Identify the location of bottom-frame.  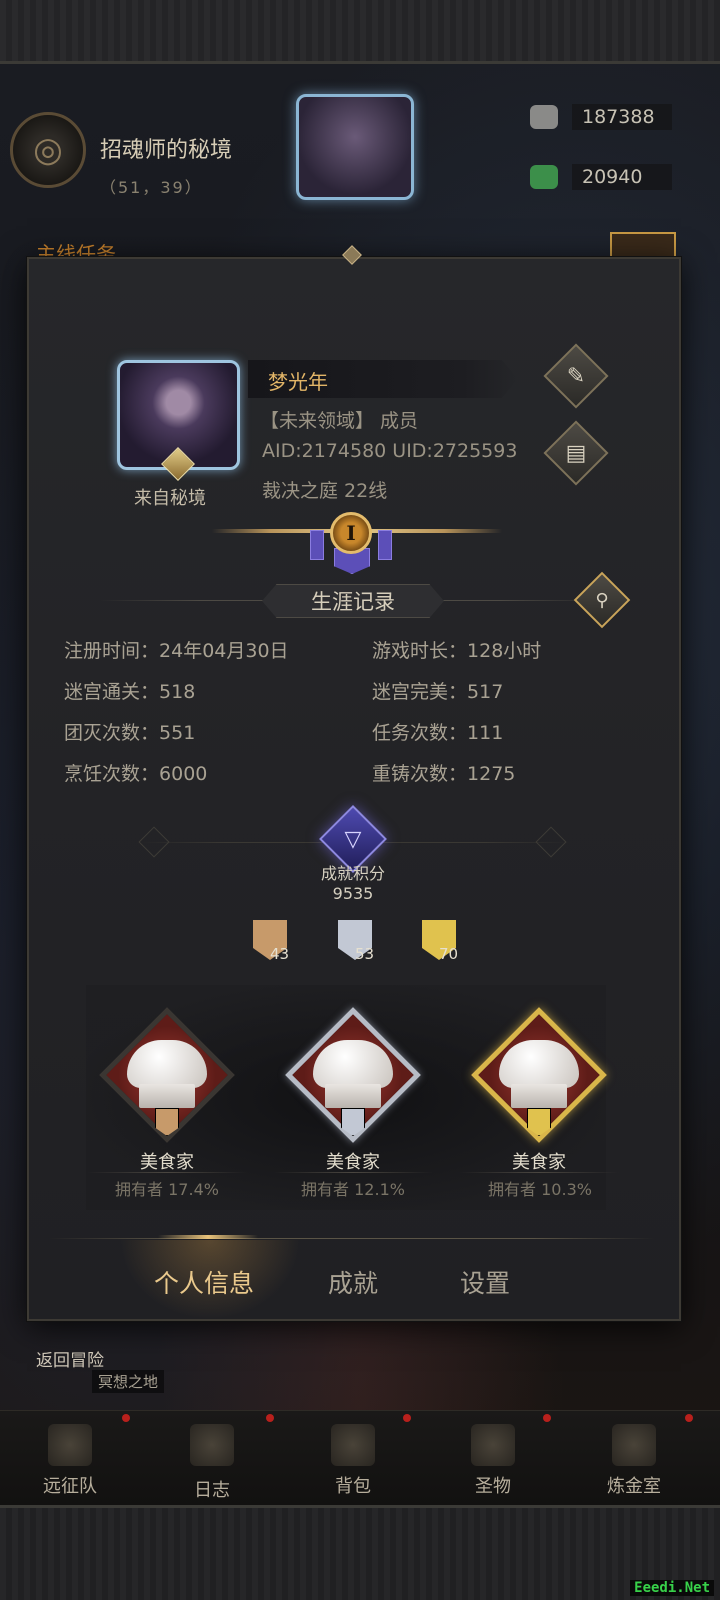
(360, 1552).